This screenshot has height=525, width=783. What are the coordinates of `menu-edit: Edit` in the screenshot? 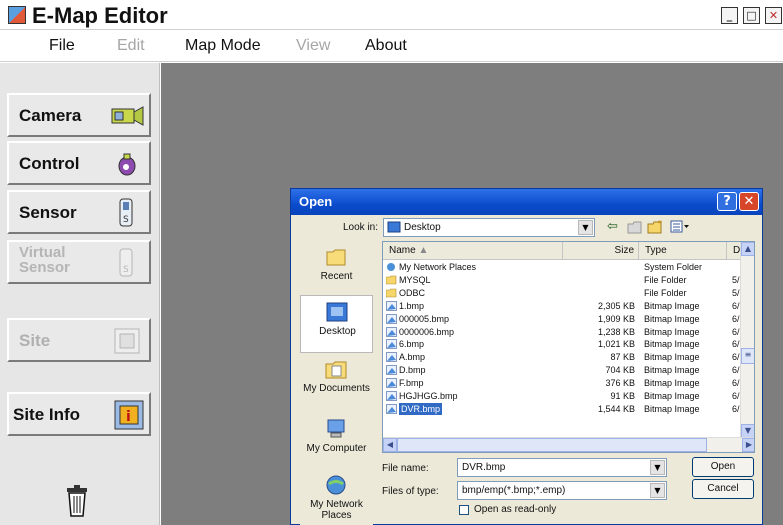 It's located at (131, 45).